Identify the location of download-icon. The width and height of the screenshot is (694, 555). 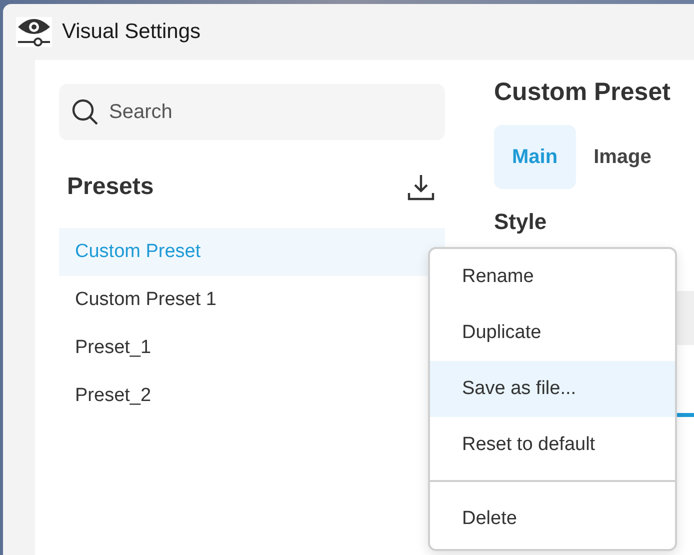
(421, 187).